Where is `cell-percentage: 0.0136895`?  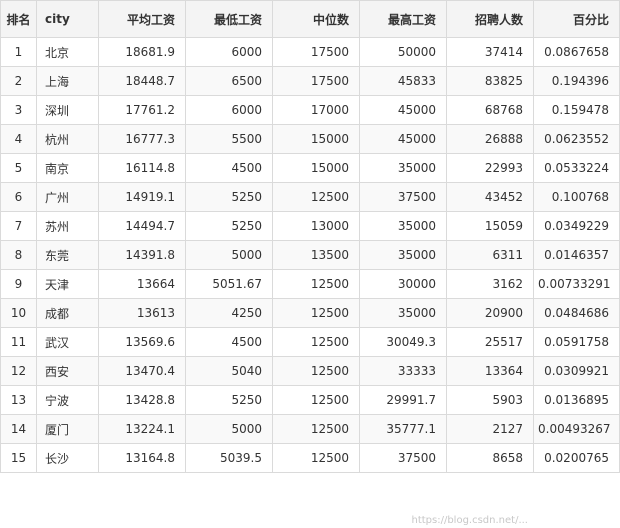 cell-percentage: 0.0136895 is located at coordinates (576, 400).